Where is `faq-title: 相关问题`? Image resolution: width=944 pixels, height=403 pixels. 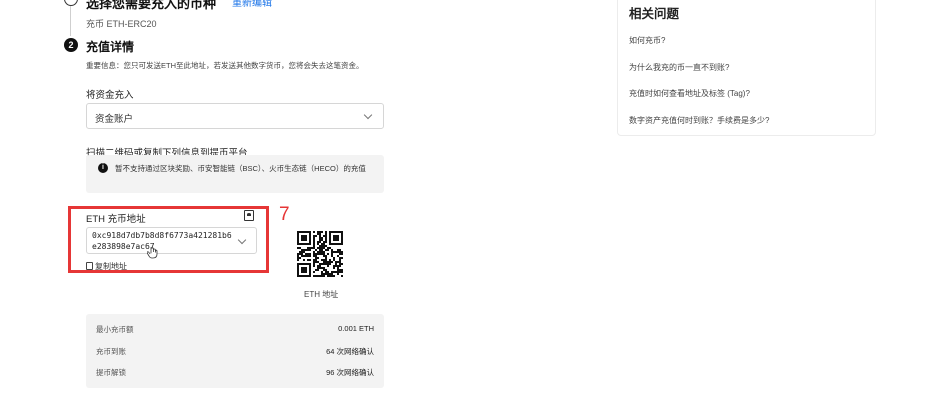 faq-title: 相关问题 is located at coordinates (654, 14).